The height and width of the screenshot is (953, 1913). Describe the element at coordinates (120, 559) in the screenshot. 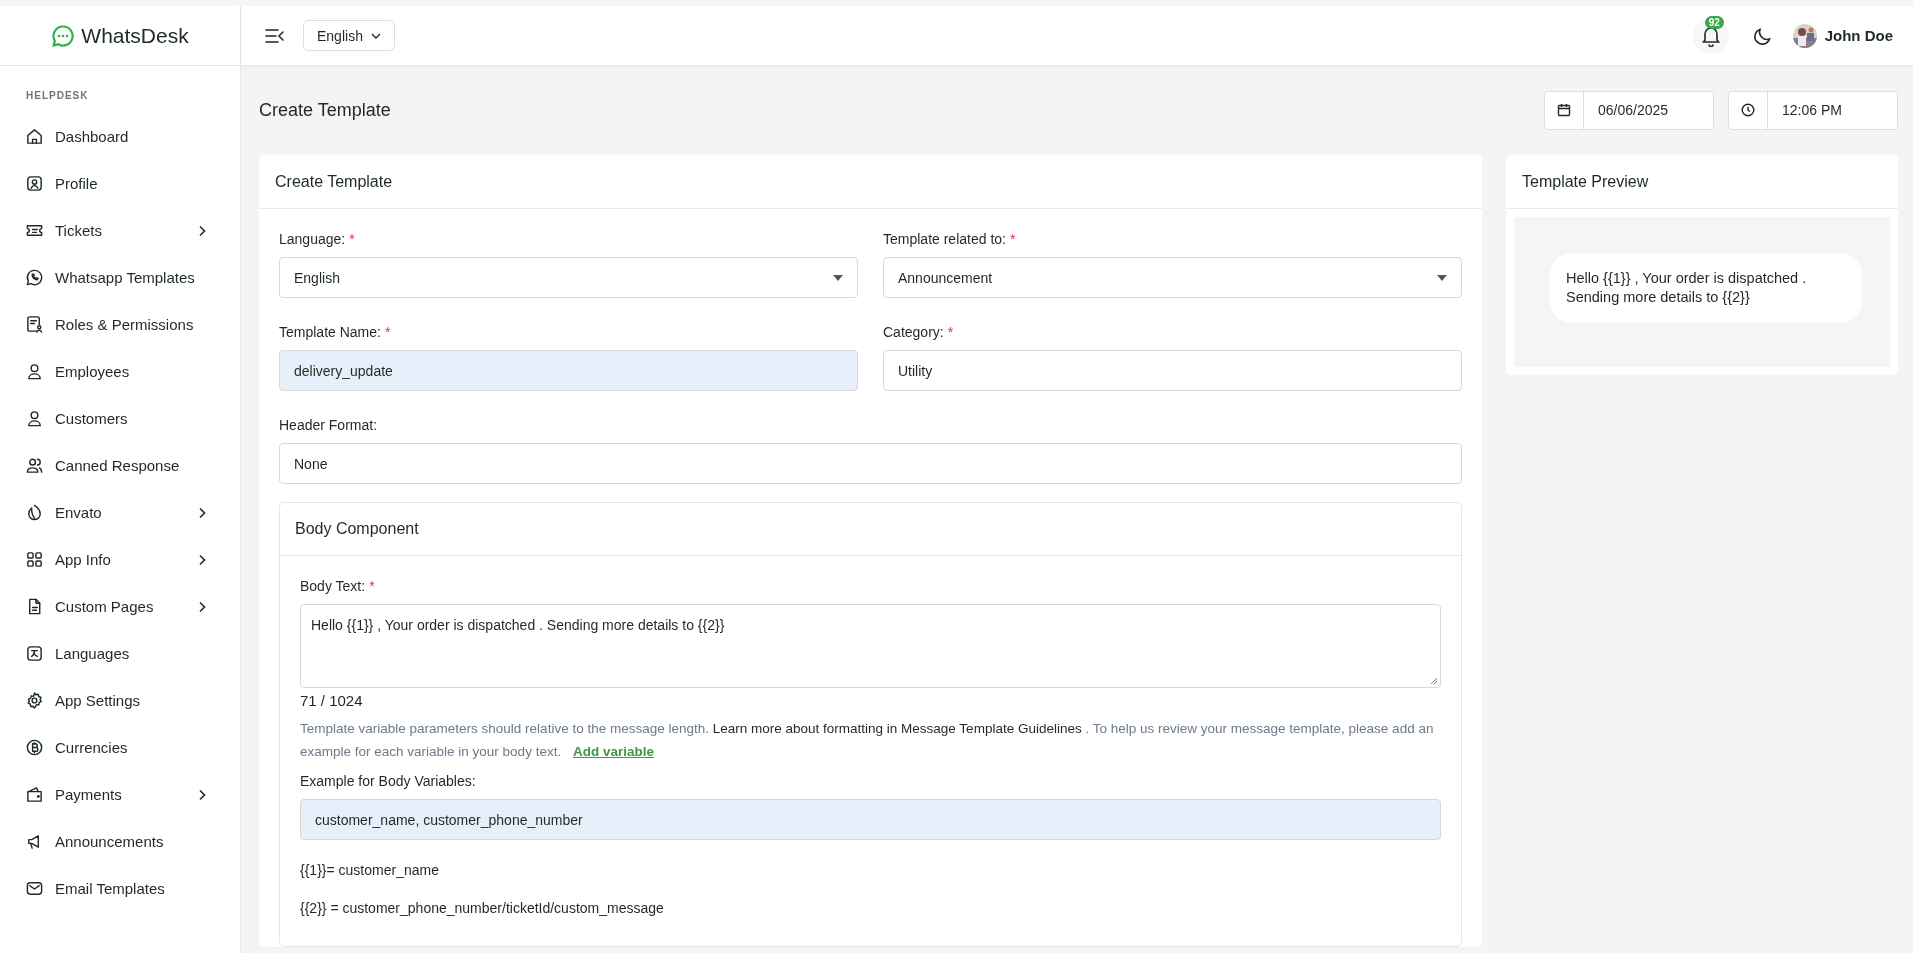

I see `sidebar-item: App Info` at that location.